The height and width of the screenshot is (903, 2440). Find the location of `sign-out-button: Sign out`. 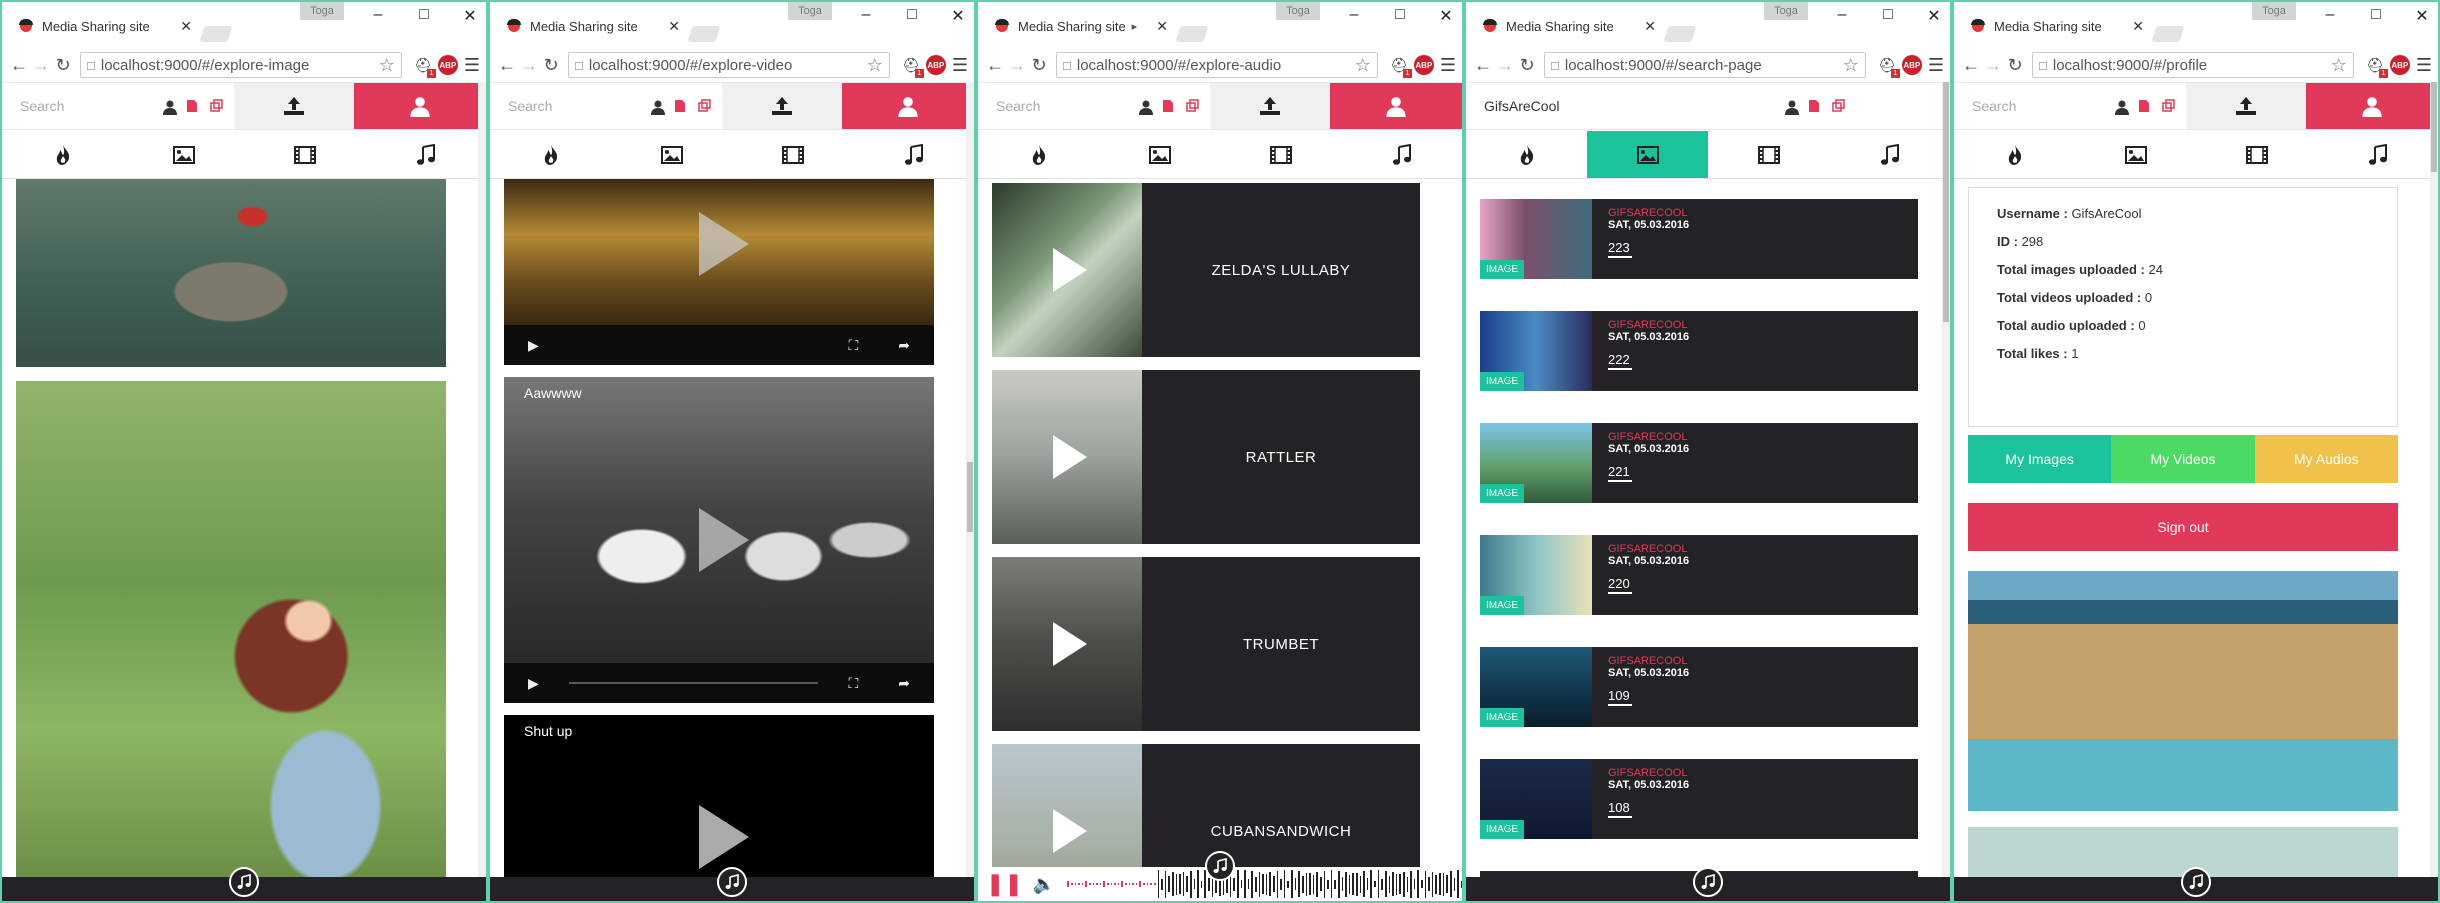

sign-out-button: Sign out is located at coordinates (2183, 527).